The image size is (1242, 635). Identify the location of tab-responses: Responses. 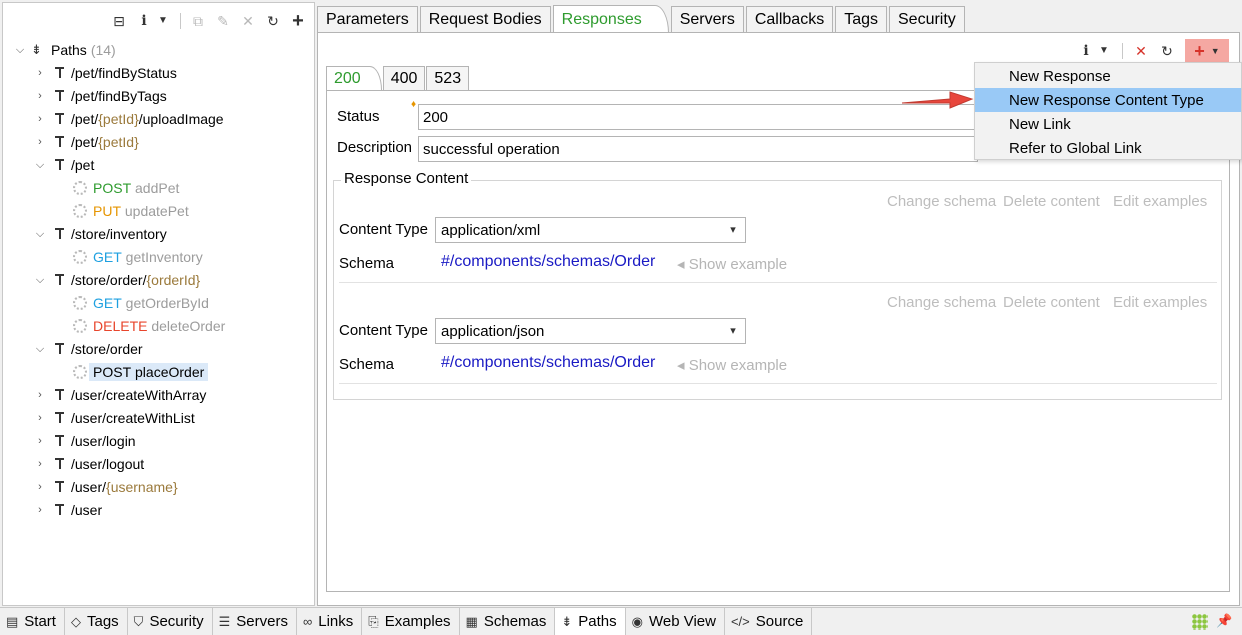
(610, 19).